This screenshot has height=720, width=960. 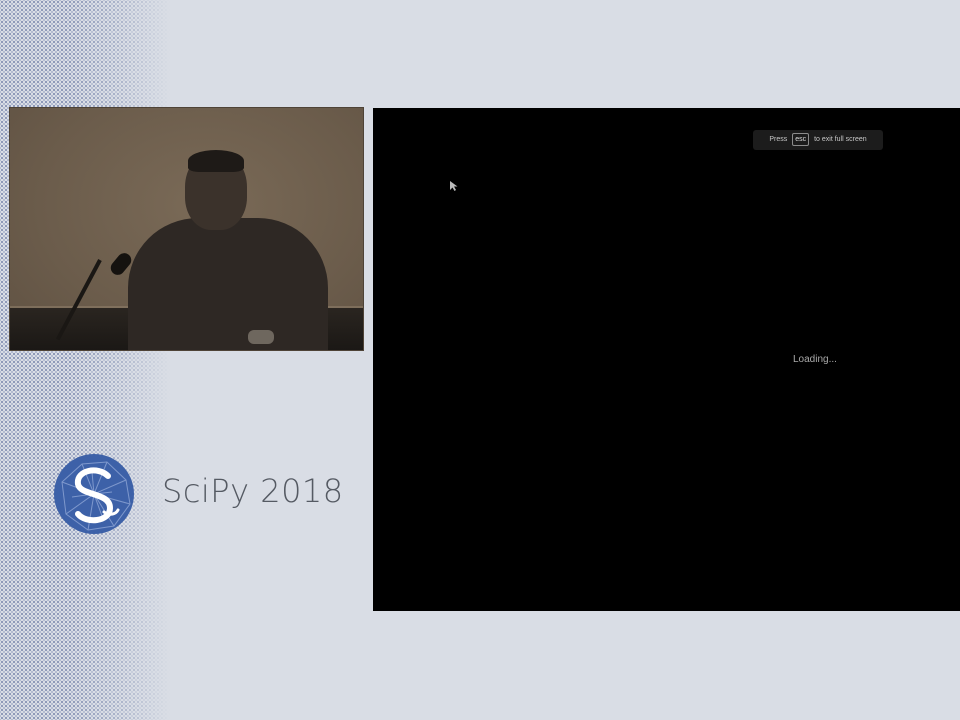 What do you see at coordinates (778, 139) in the screenshot?
I see `fullscreen-notice-prefix: Press` at bounding box center [778, 139].